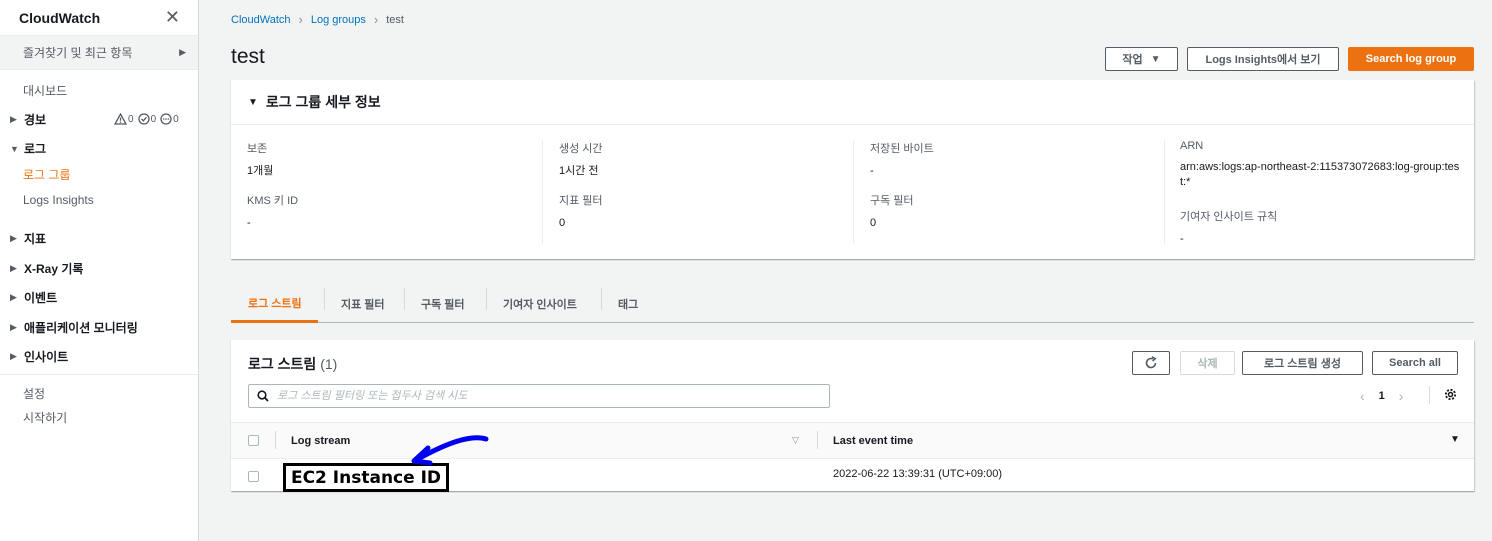 This screenshot has height=541, width=1492. Describe the element at coordinates (1411, 59) in the screenshot. I see `search-log-group-button: Search log group` at that location.